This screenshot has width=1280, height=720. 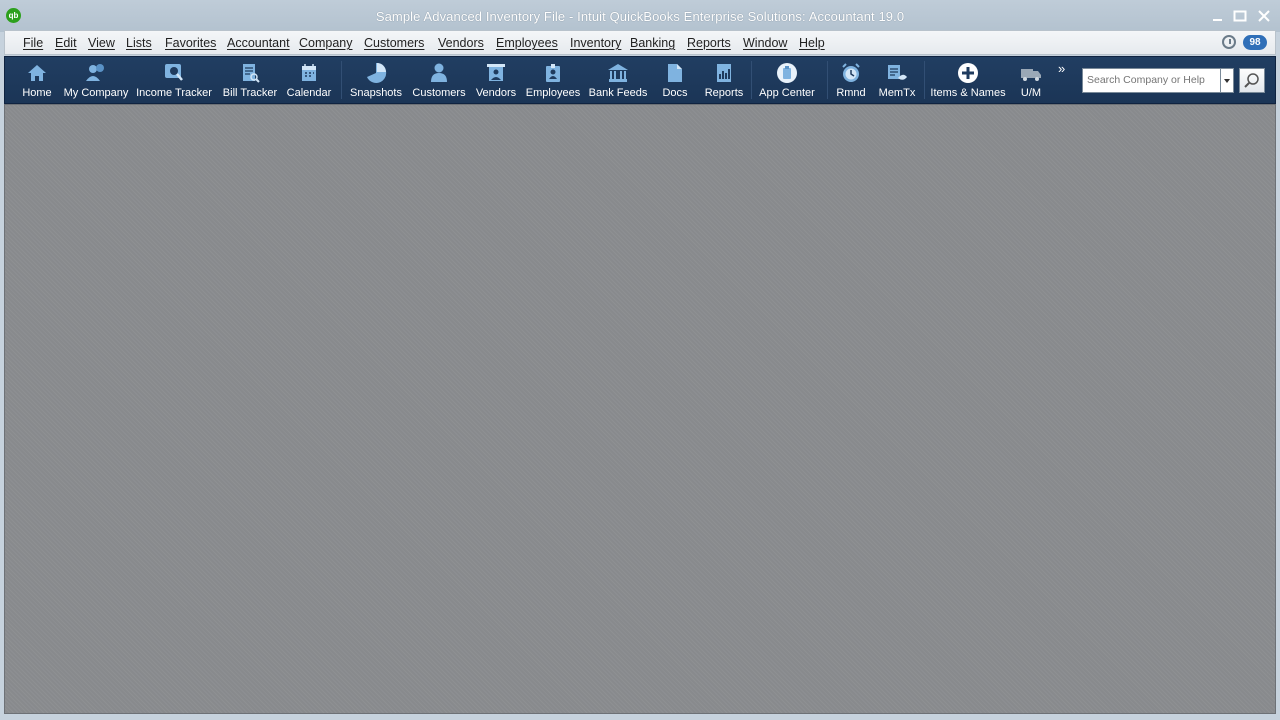 I want to click on toolbar-app-center-button: App Center, so click(x=787, y=80).